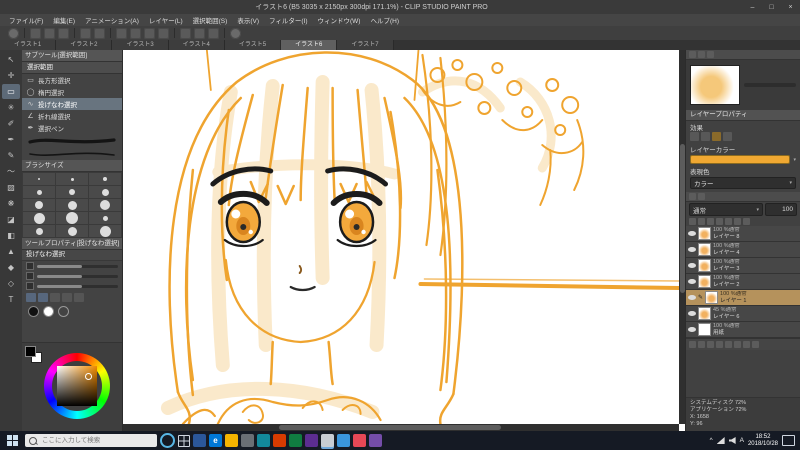 Image resolution: width=800 pixels, height=450 pixels. What do you see at coordinates (64, 20) in the screenshot?
I see `menu-edit: 編集(E)` at bounding box center [64, 20].